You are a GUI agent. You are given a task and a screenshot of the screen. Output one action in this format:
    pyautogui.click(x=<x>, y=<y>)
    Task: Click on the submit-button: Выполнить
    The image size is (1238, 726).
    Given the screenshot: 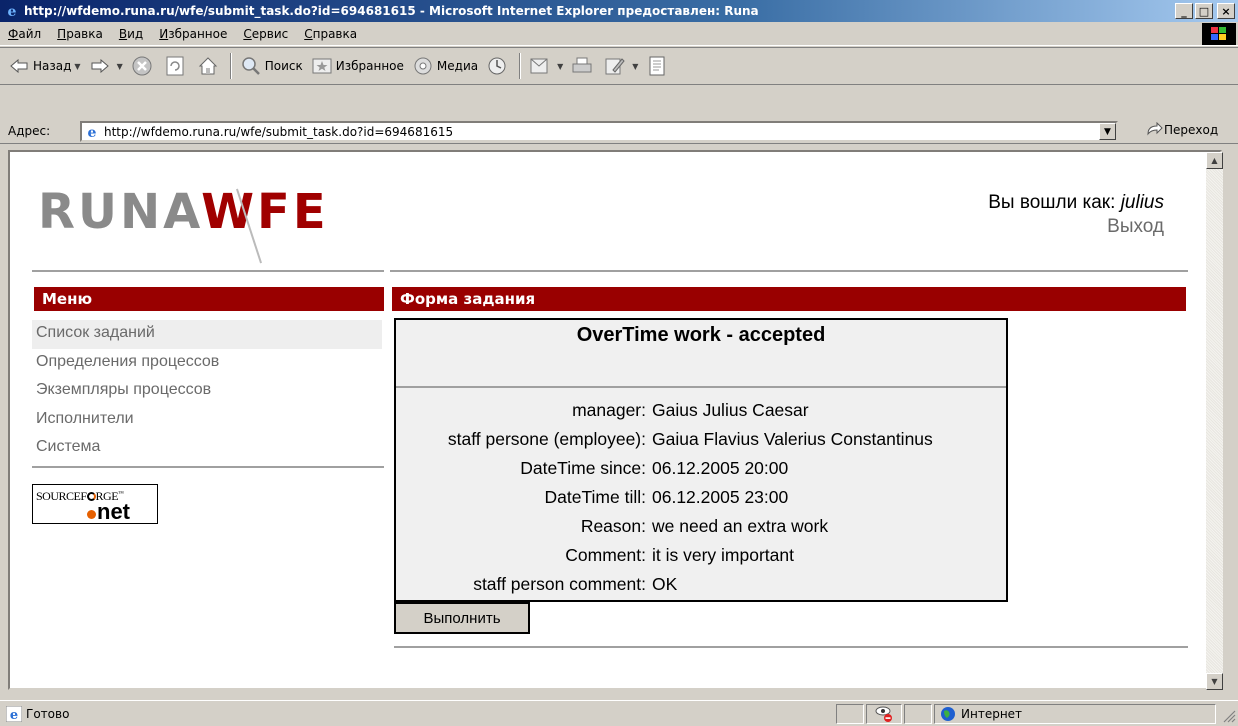 What is the action you would take?
    pyautogui.click(x=462, y=618)
    